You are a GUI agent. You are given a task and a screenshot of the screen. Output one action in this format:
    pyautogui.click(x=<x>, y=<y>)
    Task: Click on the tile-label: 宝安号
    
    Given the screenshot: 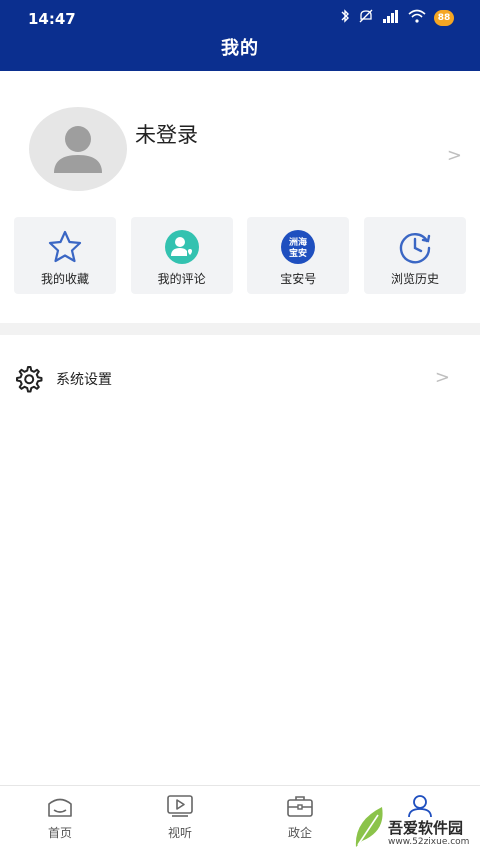 What is the action you would take?
    pyautogui.click(x=298, y=279)
    